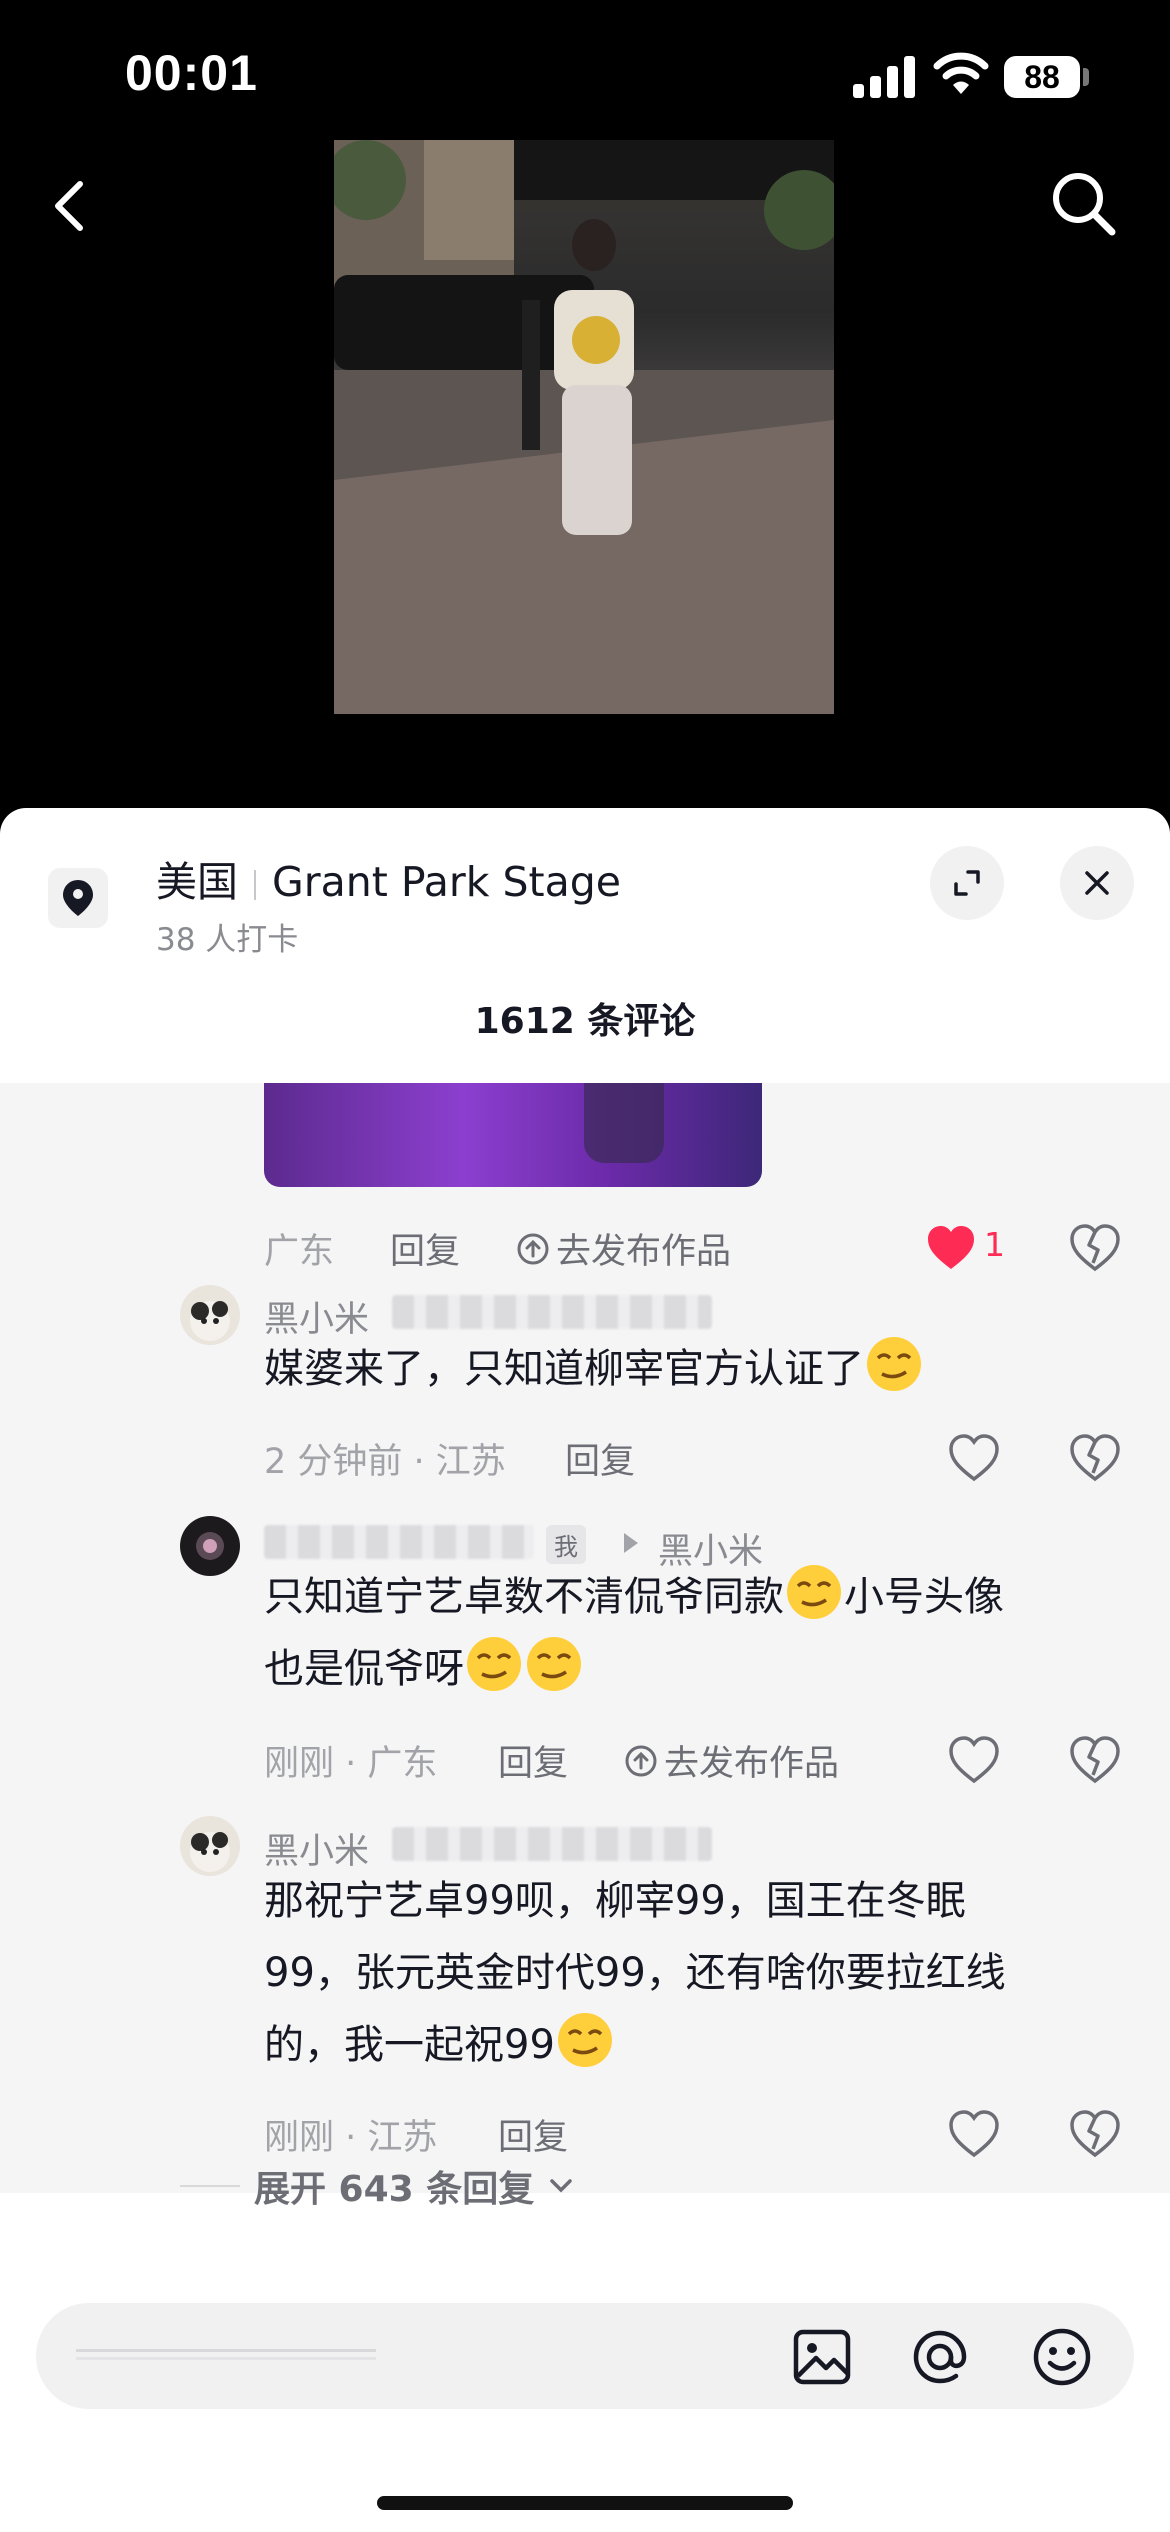 Image resolution: width=1170 pixels, height=2532 pixels. I want to click on reply-arrow-icon, so click(631, 1543).